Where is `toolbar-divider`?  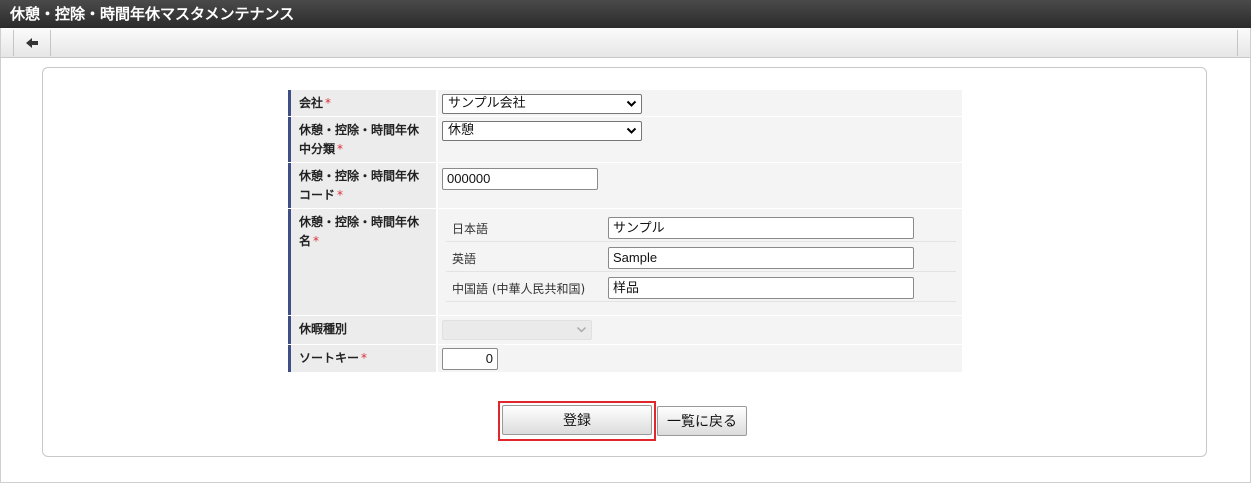
toolbar-divider is located at coordinates (1237, 43).